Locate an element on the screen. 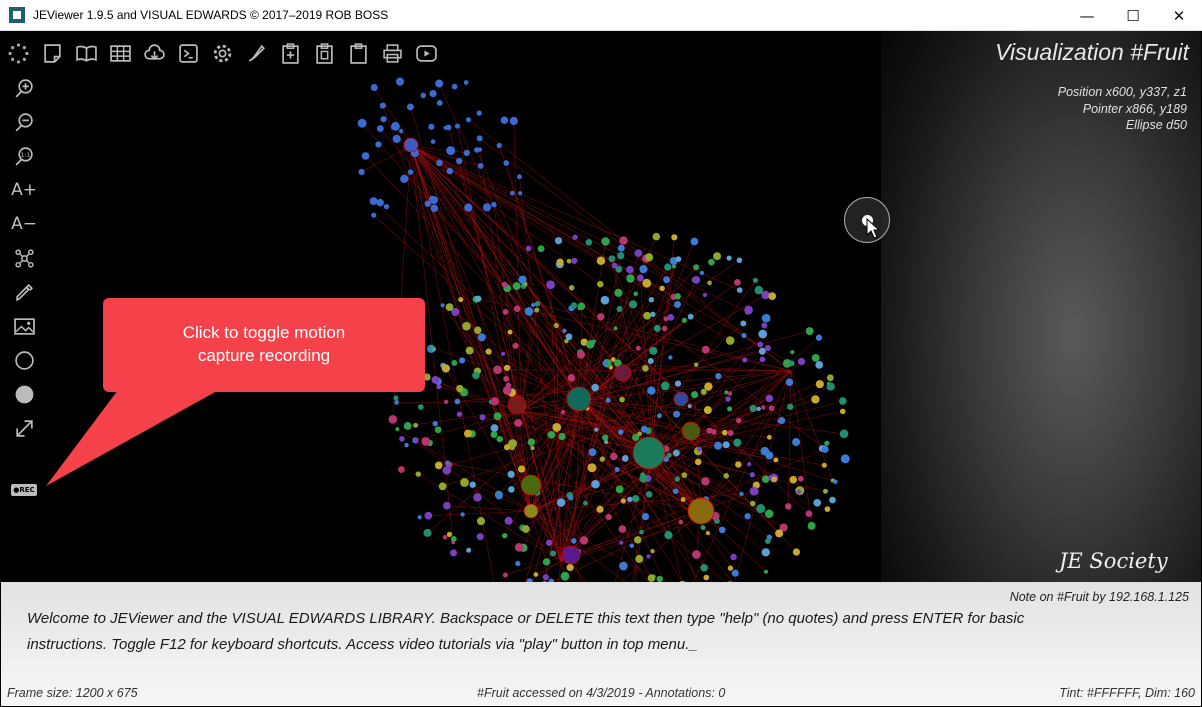  clipboard-add-icon is located at coordinates (290, 53).